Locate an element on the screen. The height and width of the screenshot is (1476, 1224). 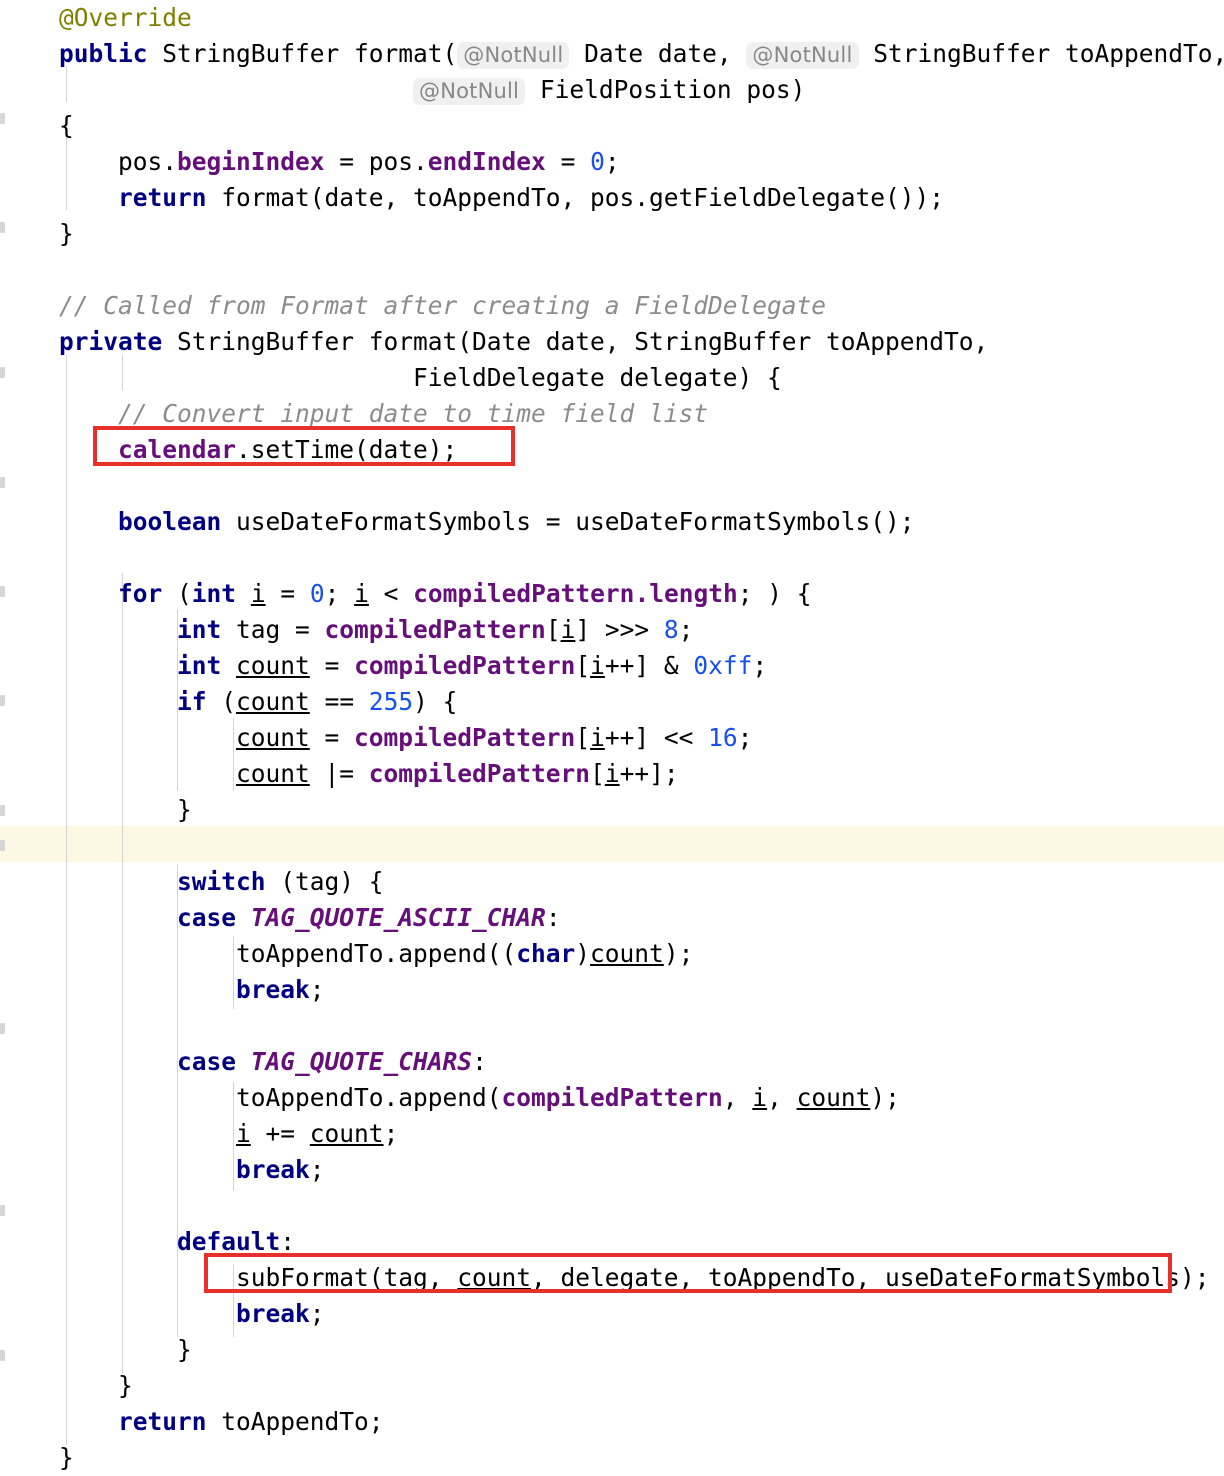
code-line: count |= compiledPattern[i++]; is located at coordinates (612, 774).